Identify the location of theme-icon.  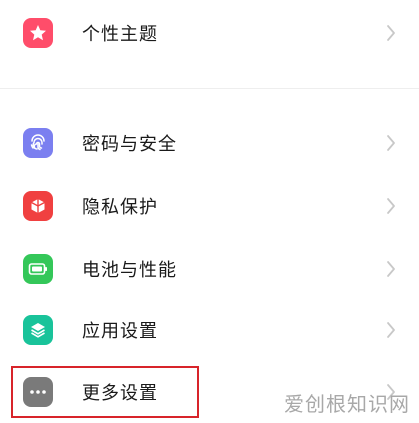
(38, 33).